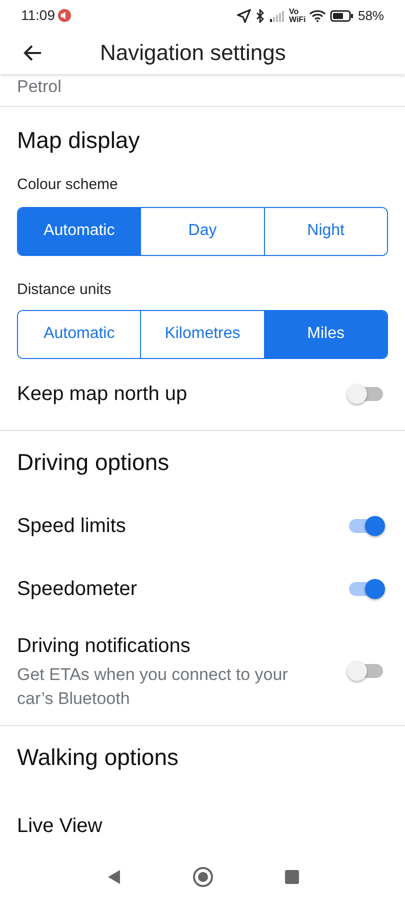 Image resolution: width=405 pixels, height=900 pixels. Describe the element at coordinates (98, 757) in the screenshot. I see `section-heading: Walking options` at that location.